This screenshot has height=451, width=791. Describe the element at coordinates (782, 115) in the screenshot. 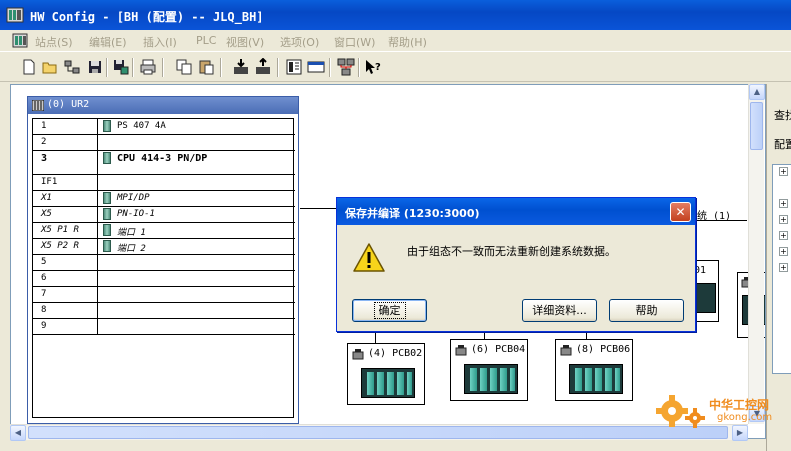

I see `find-label: 查找` at that location.